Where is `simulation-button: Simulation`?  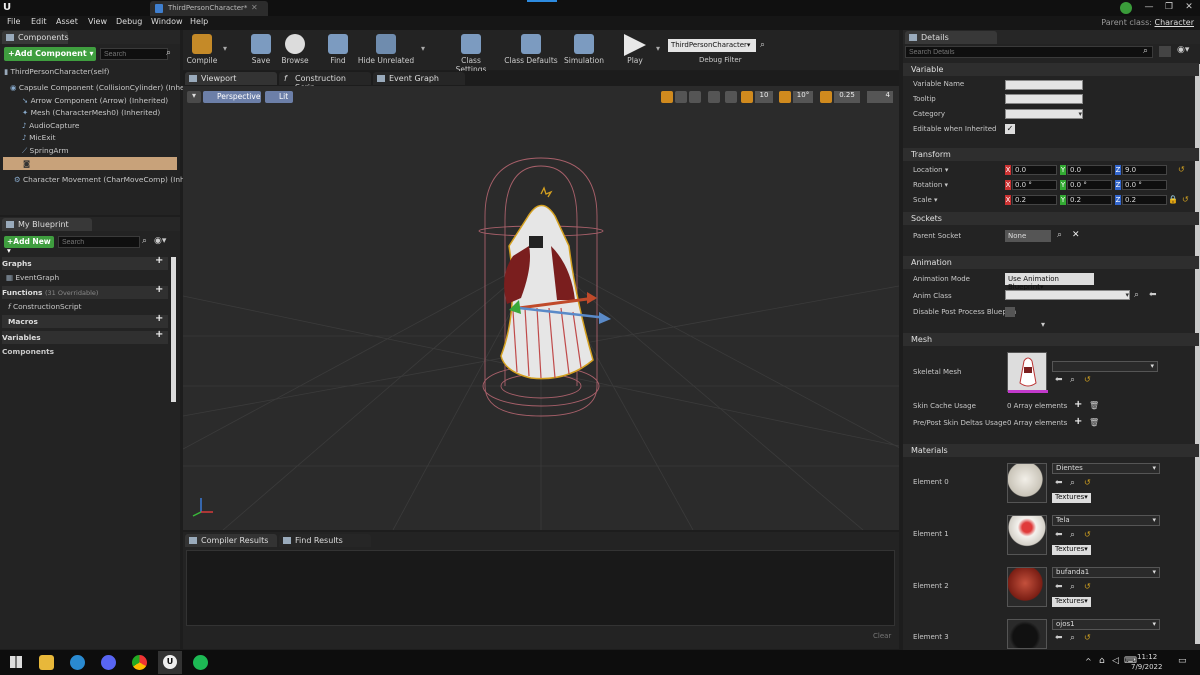 simulation-button: Simulation is located at coordinates (584, 50).